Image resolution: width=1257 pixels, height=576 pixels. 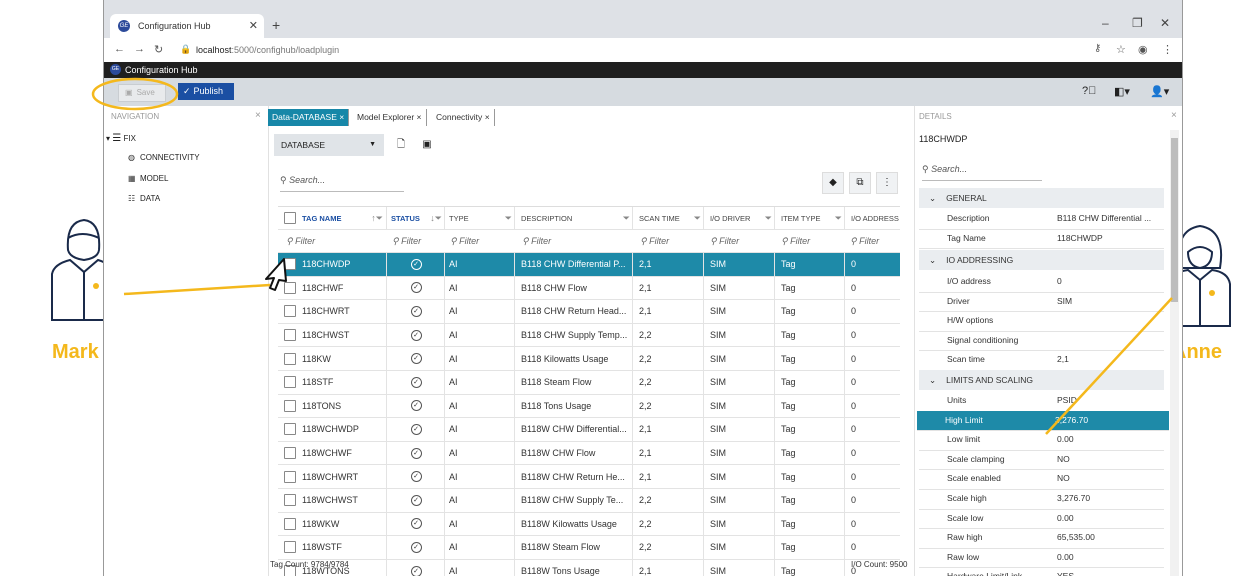 What do you see at coordinates (577, 241) in the screenshot?
I see `filter-description: ⚲ Filter` at bounding box center [577, 241].